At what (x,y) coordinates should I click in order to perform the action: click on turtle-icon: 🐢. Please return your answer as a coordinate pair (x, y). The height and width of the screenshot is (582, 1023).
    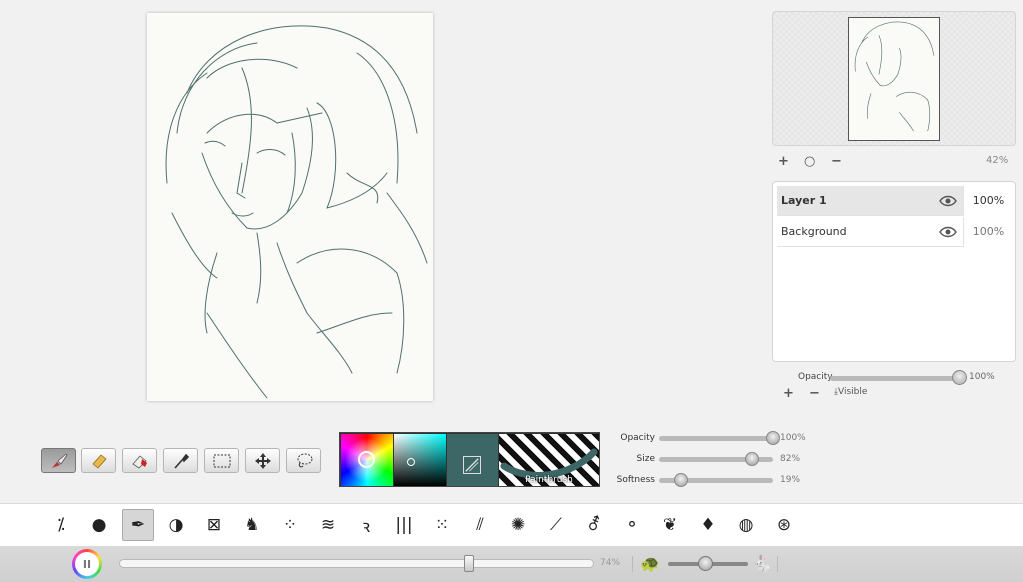
    Looking at the image, I should click on (650, 563).